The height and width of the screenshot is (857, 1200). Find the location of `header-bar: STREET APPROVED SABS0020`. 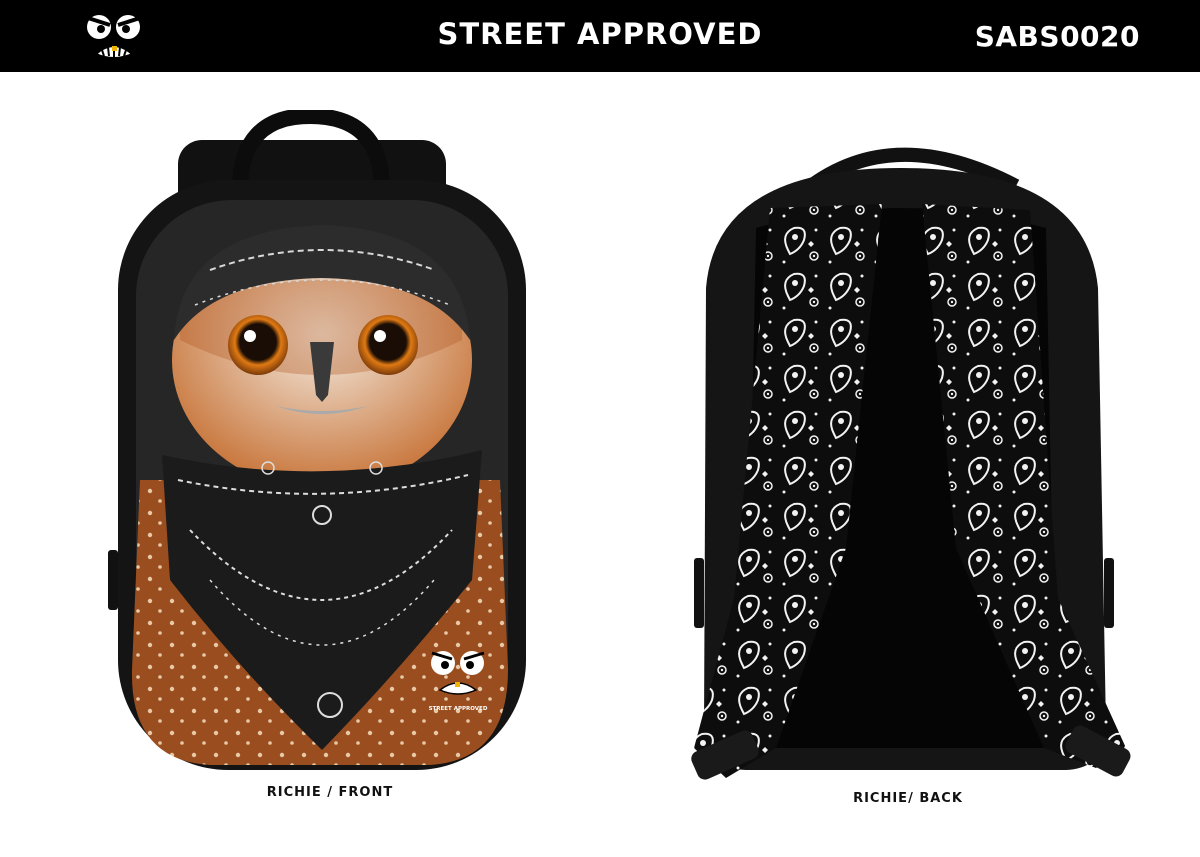

header-bar: STREET APPROVED SABS0020 is located at coordinates (600, 36).